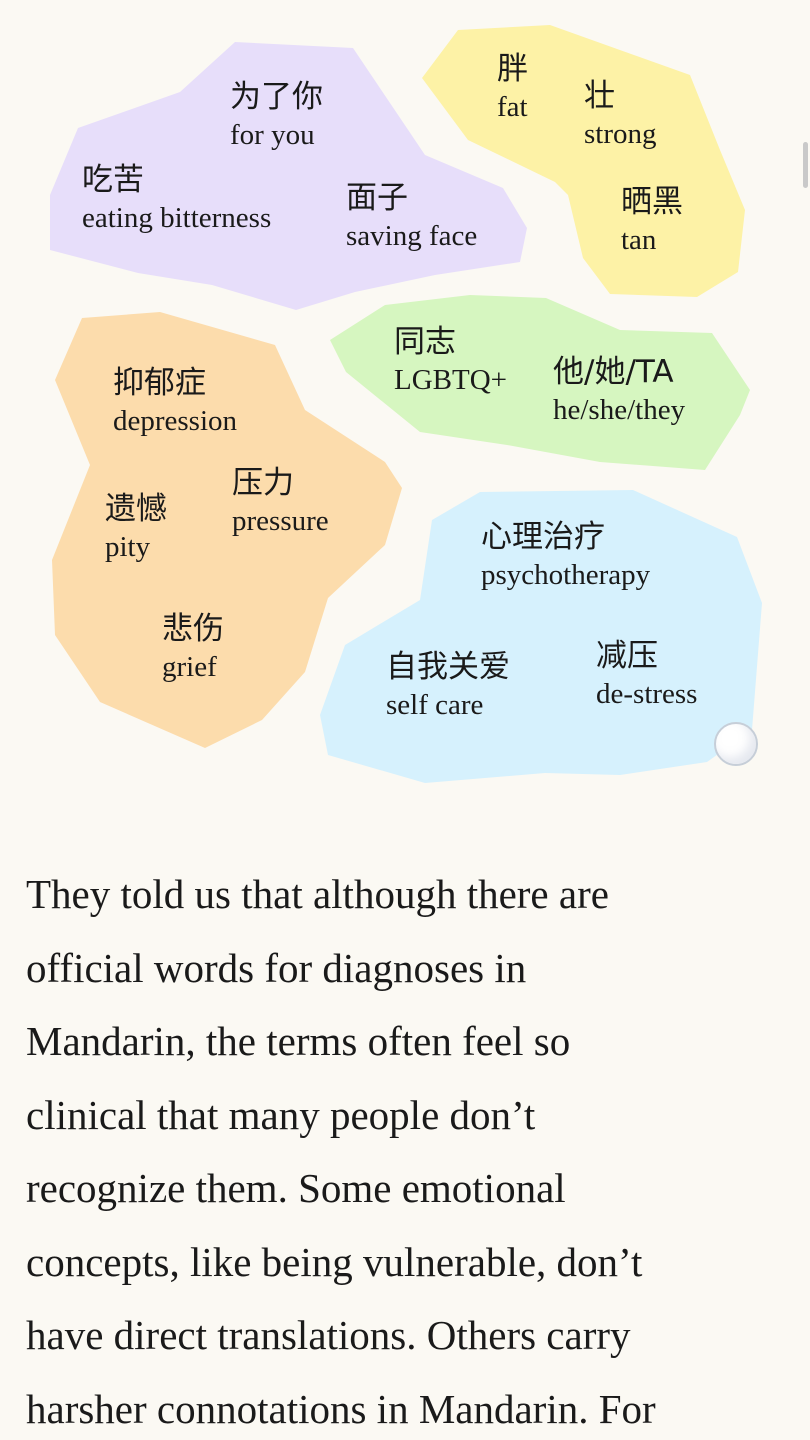 The image size is (810, 1440). Describe the element at coordinates (377, 198) in the screenshot. I see `term-chinese: 面子` at that location.